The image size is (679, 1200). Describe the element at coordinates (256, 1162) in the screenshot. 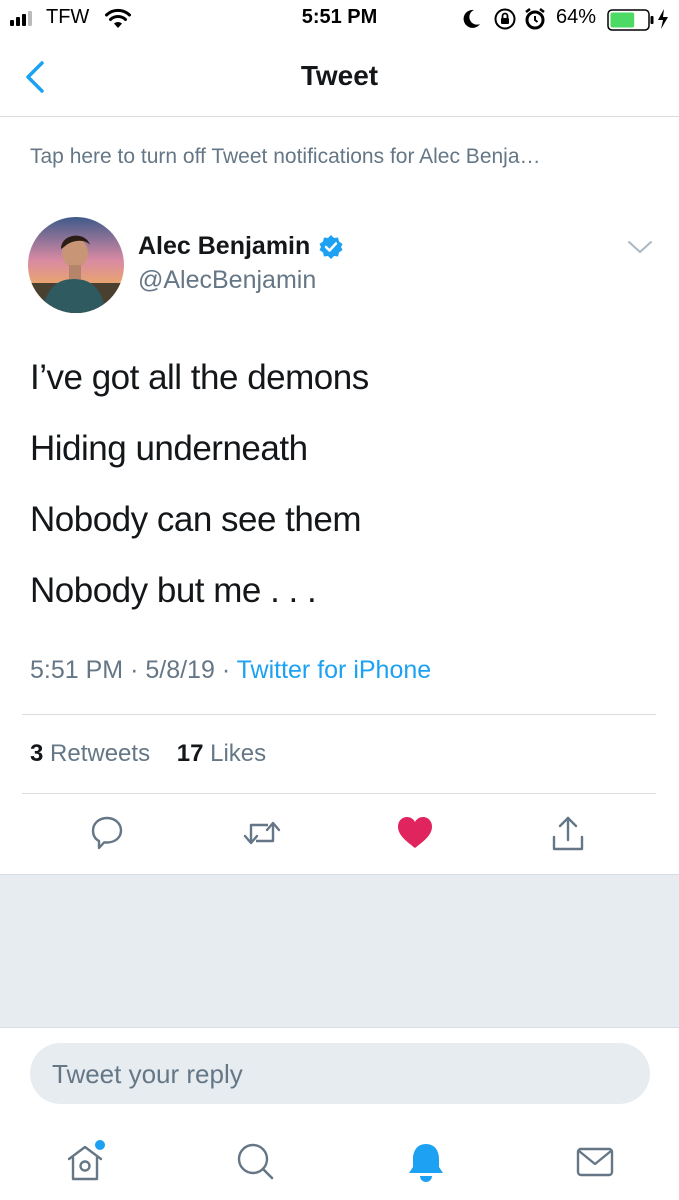

I see `search-icon` at that location.